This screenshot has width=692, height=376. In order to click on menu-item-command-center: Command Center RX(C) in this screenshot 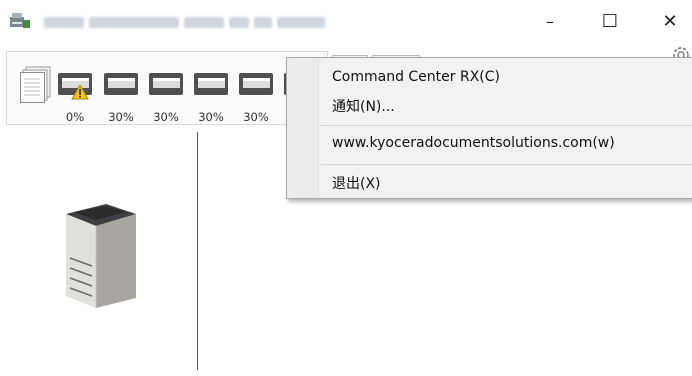, I will do `click(416, 77)`.